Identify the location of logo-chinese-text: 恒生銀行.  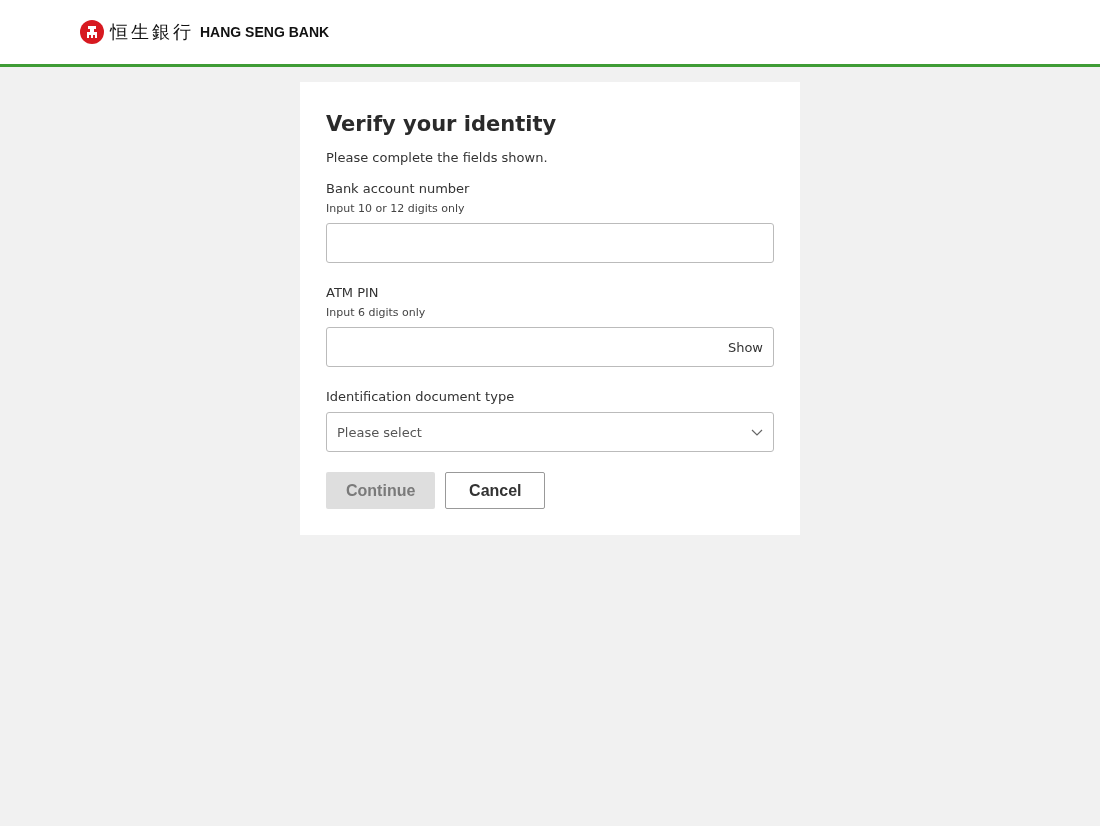
(152, 32).